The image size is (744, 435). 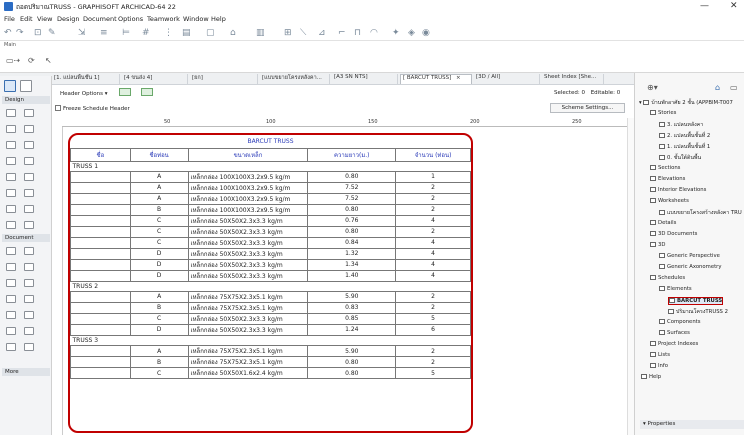 I want to click on rotate-icon: ⟳, so click(x=31, y=60).